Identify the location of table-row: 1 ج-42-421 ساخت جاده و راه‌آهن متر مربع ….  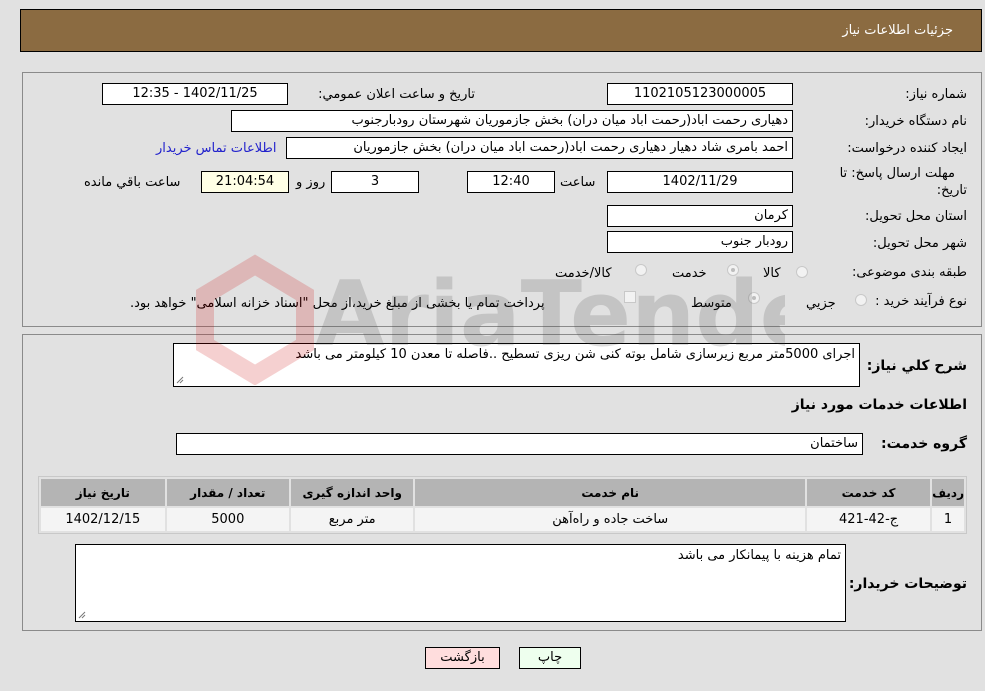
(502, 519).